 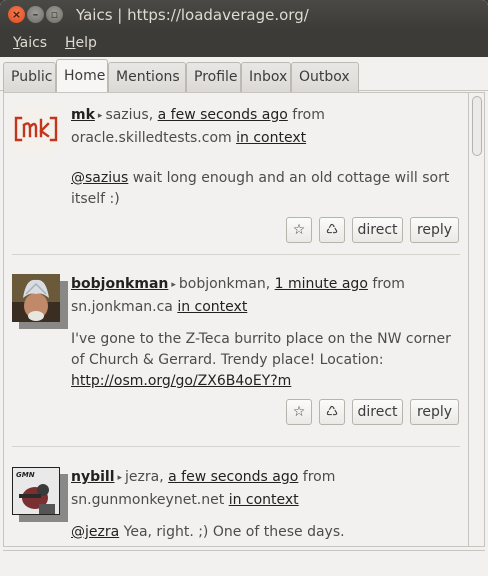 I want to click on post-username: jezra, so click(x=142, y=477).